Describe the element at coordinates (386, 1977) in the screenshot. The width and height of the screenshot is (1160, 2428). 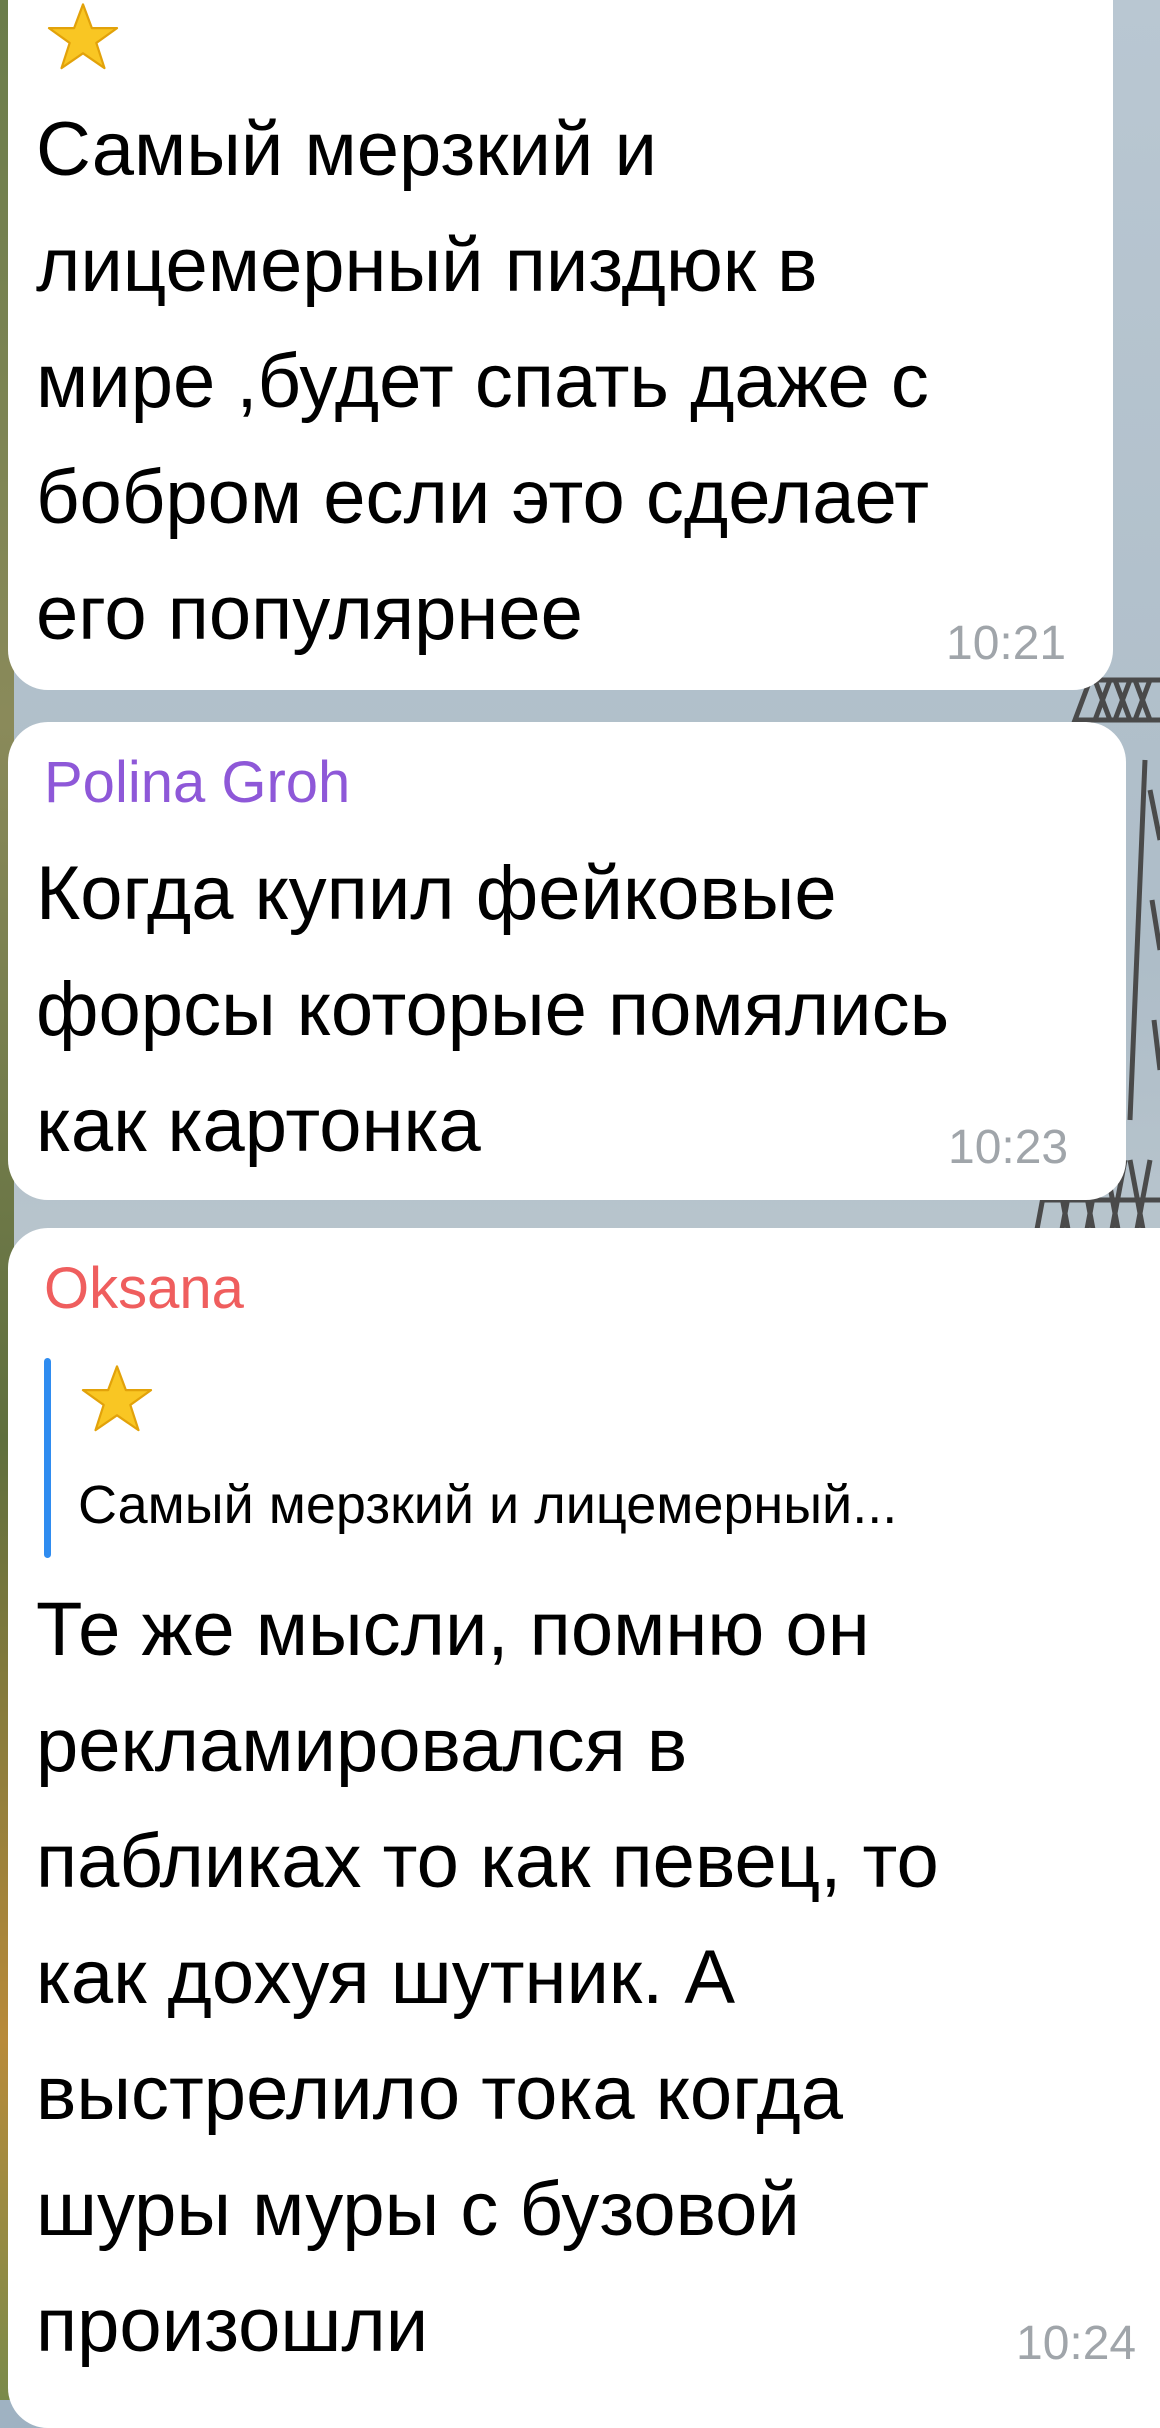
I see `message-text-line: как дохуя шутник. А` at that location.